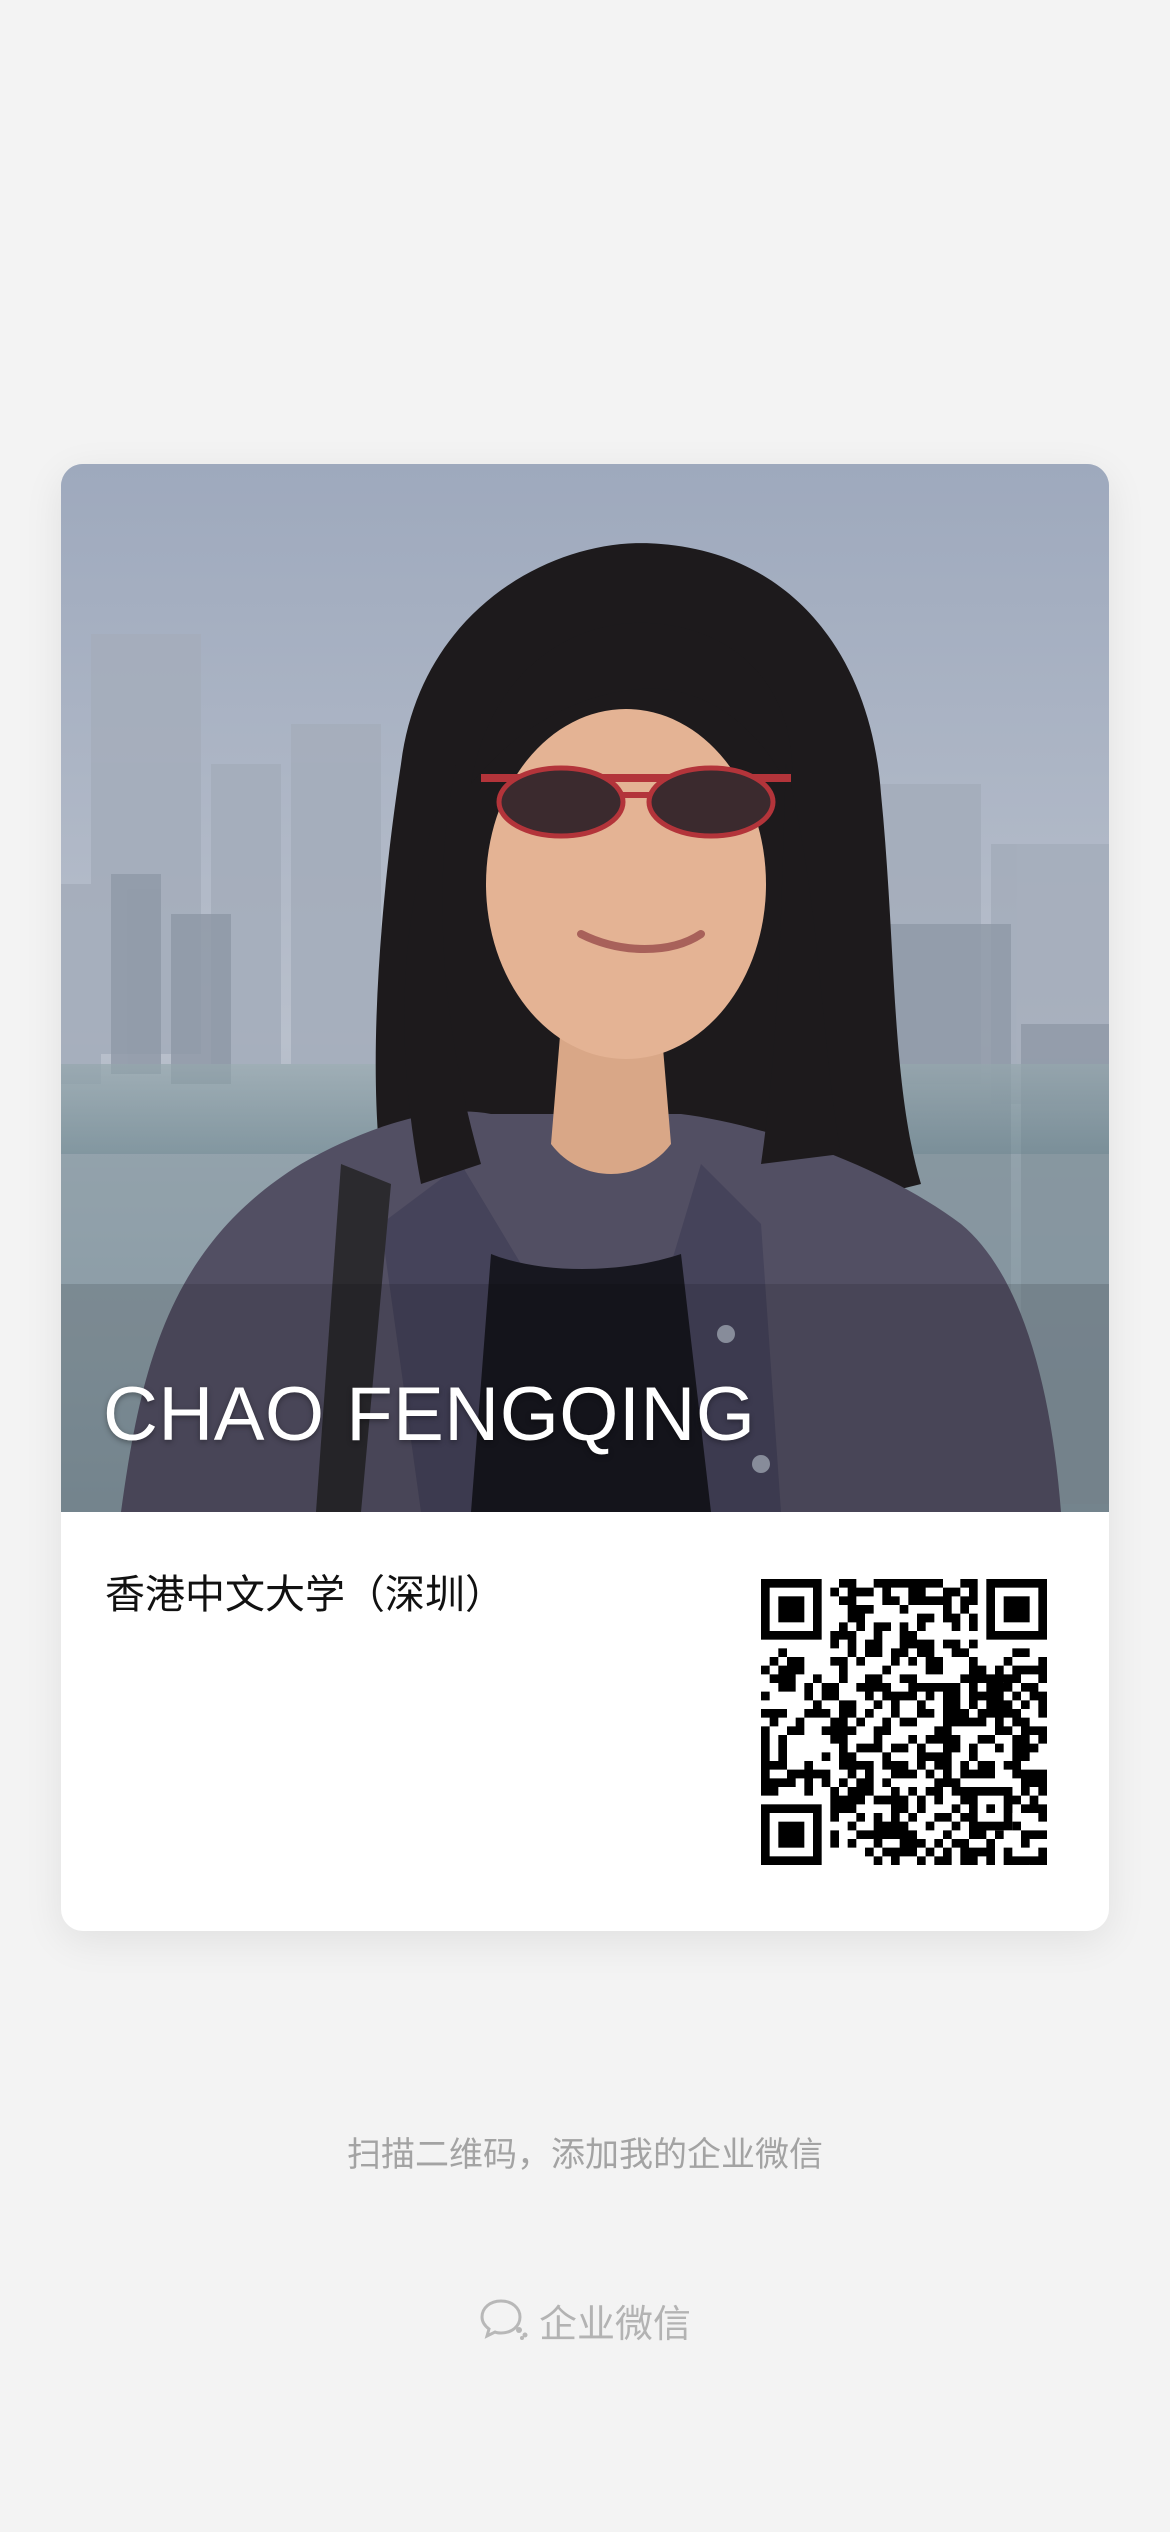 The image size is (1170, 2532). What do you see at coordinates (305, 1595) in the screenshot?
I see `organization-name: 香港中文大学（深圳）` at bounding box center [305, 1595].